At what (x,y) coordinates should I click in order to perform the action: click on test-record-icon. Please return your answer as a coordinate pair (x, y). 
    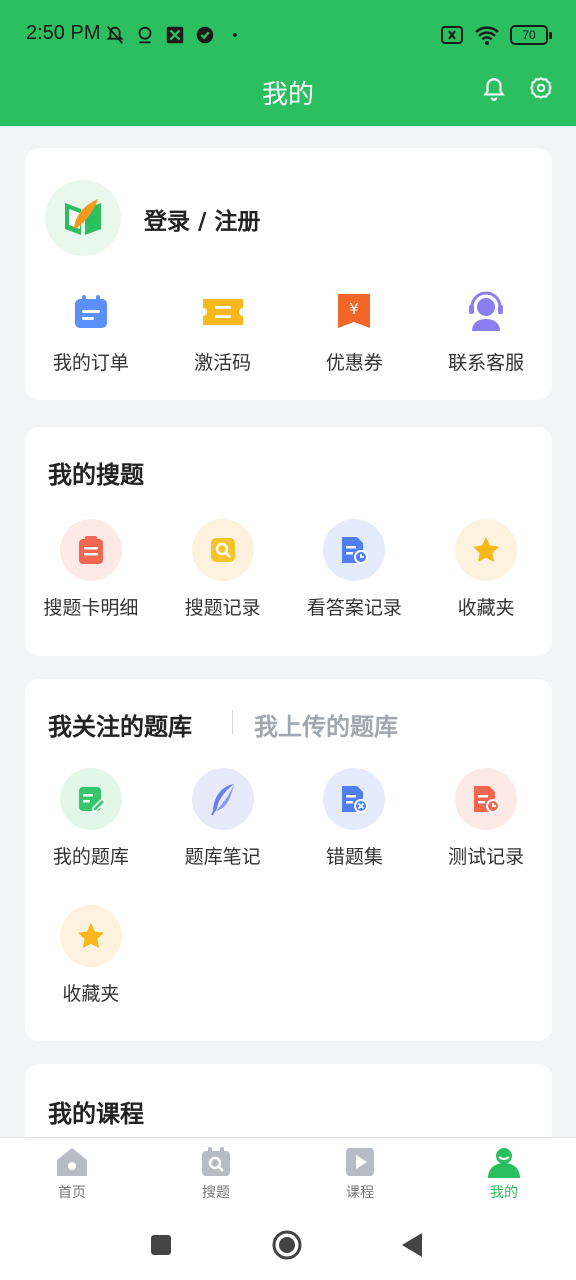
    Looking at the image, I should click on (487, 799).